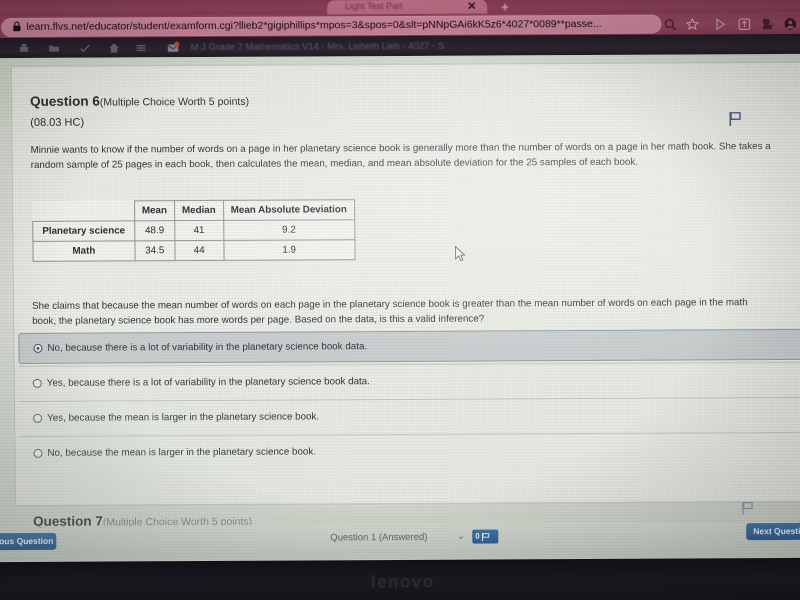 The height and width of the screenshot is (600, 800). I want to click on mail-notification-icon, so click(173, 47).